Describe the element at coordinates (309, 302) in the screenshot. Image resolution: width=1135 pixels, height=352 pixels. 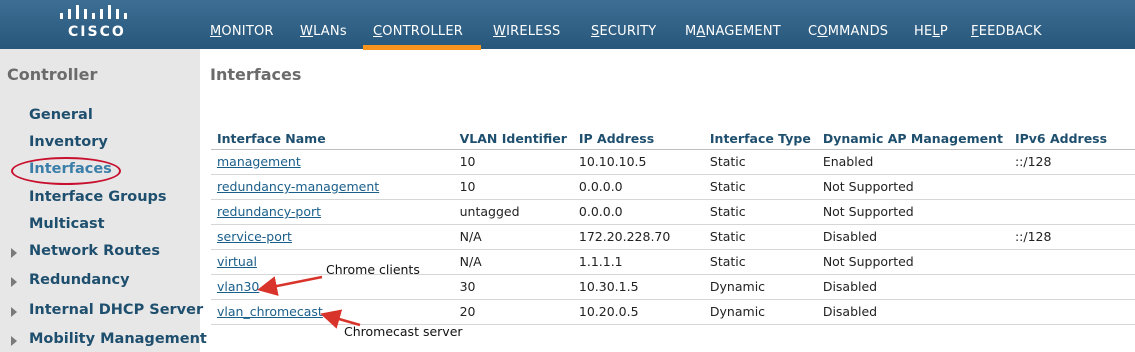
I see `annotation-arrows` at that location.